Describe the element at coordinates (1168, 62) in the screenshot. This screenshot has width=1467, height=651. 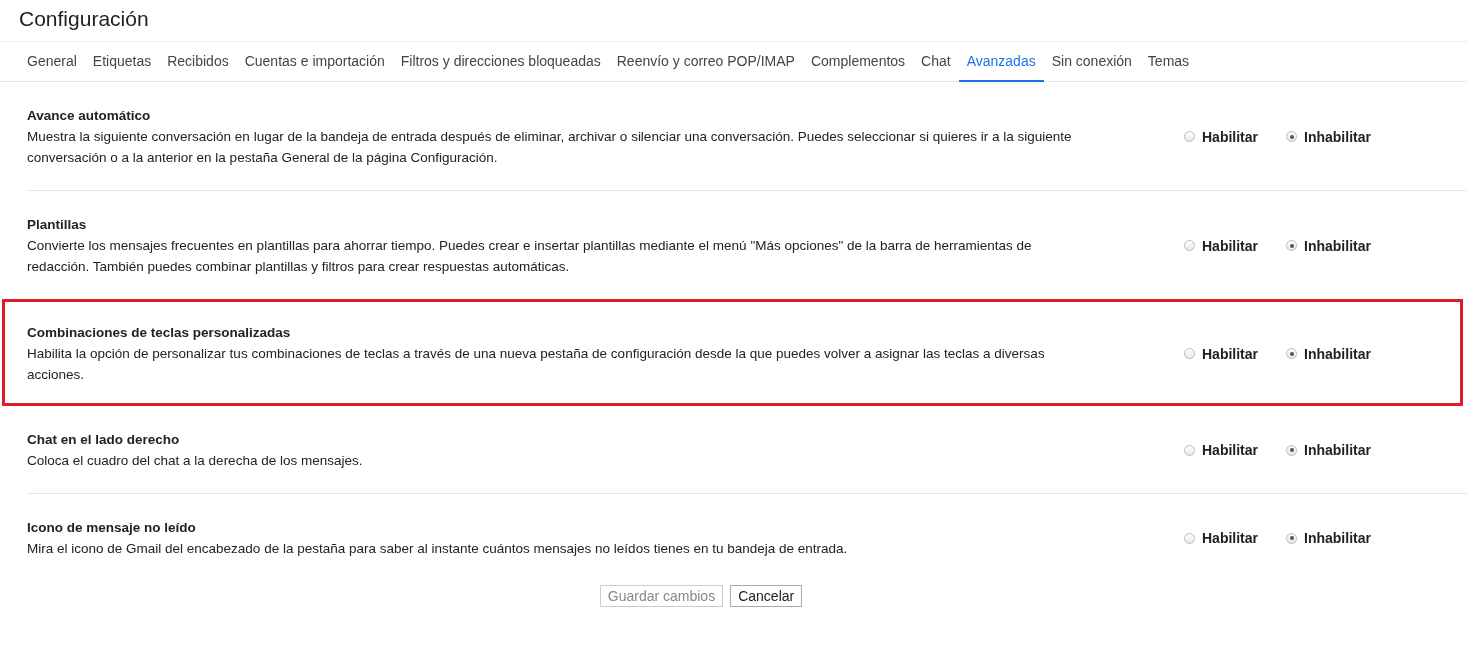
I see `settings-tab: Temas` at that location.